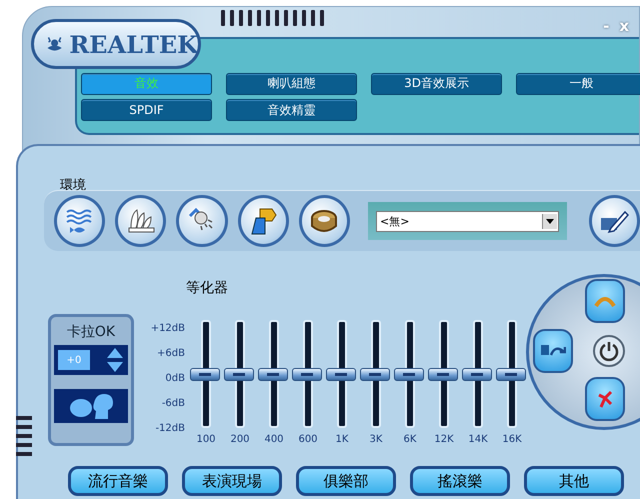  I want to click on equalizer-label: 等化器, so click(207, 288).